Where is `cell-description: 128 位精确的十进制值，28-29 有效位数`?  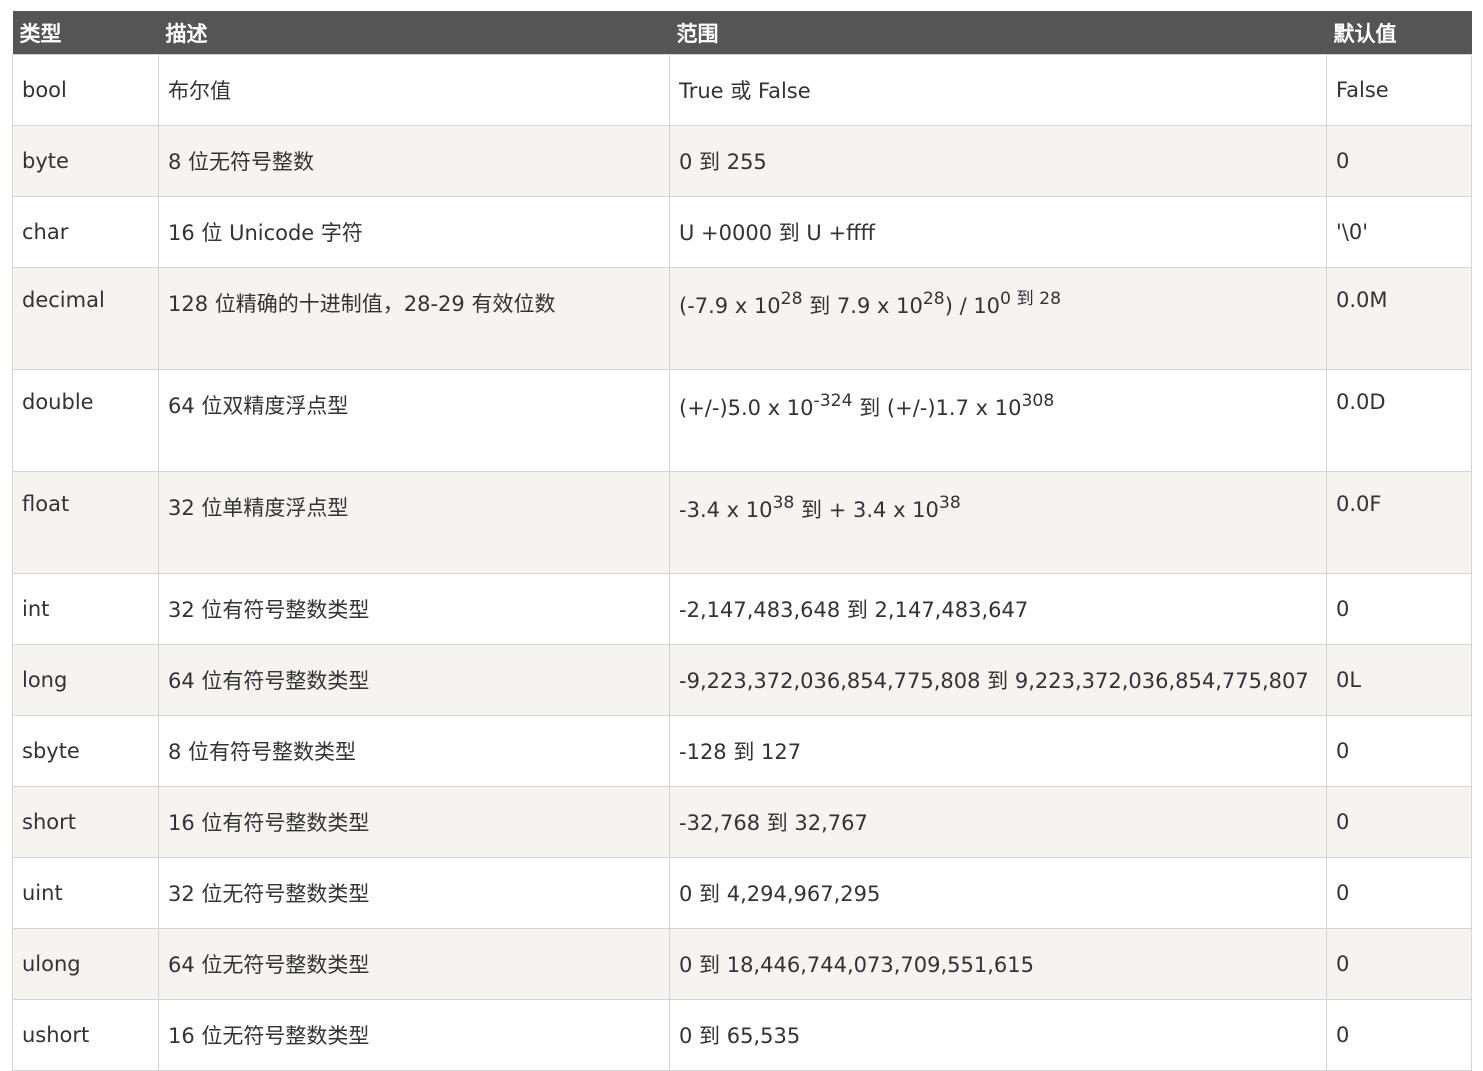
cell-description: 128 位精确的十进制值，28-29 有效位数 is located at coordinates (414, 318).